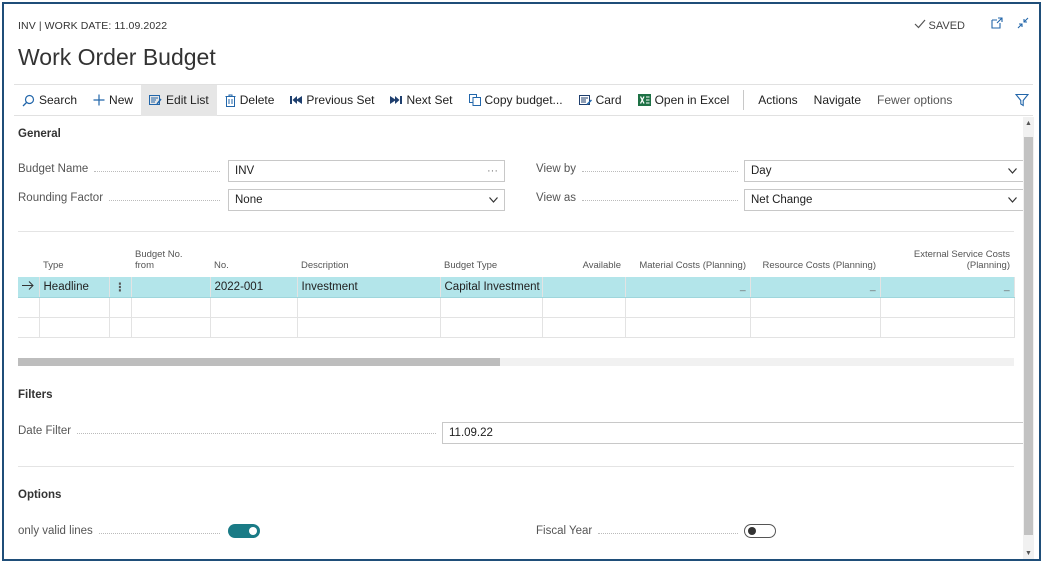 The height and width of the screenshot is (563, 1043). What do you see at coordinates (777, 100) in the screenshot?
I see `actions-menu: Actions` at bounding box center [777, 100].